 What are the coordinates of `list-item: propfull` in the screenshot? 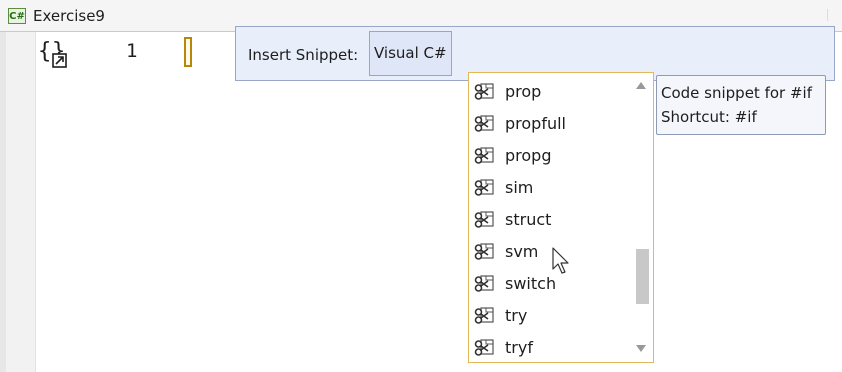 It's located at (561, 124).